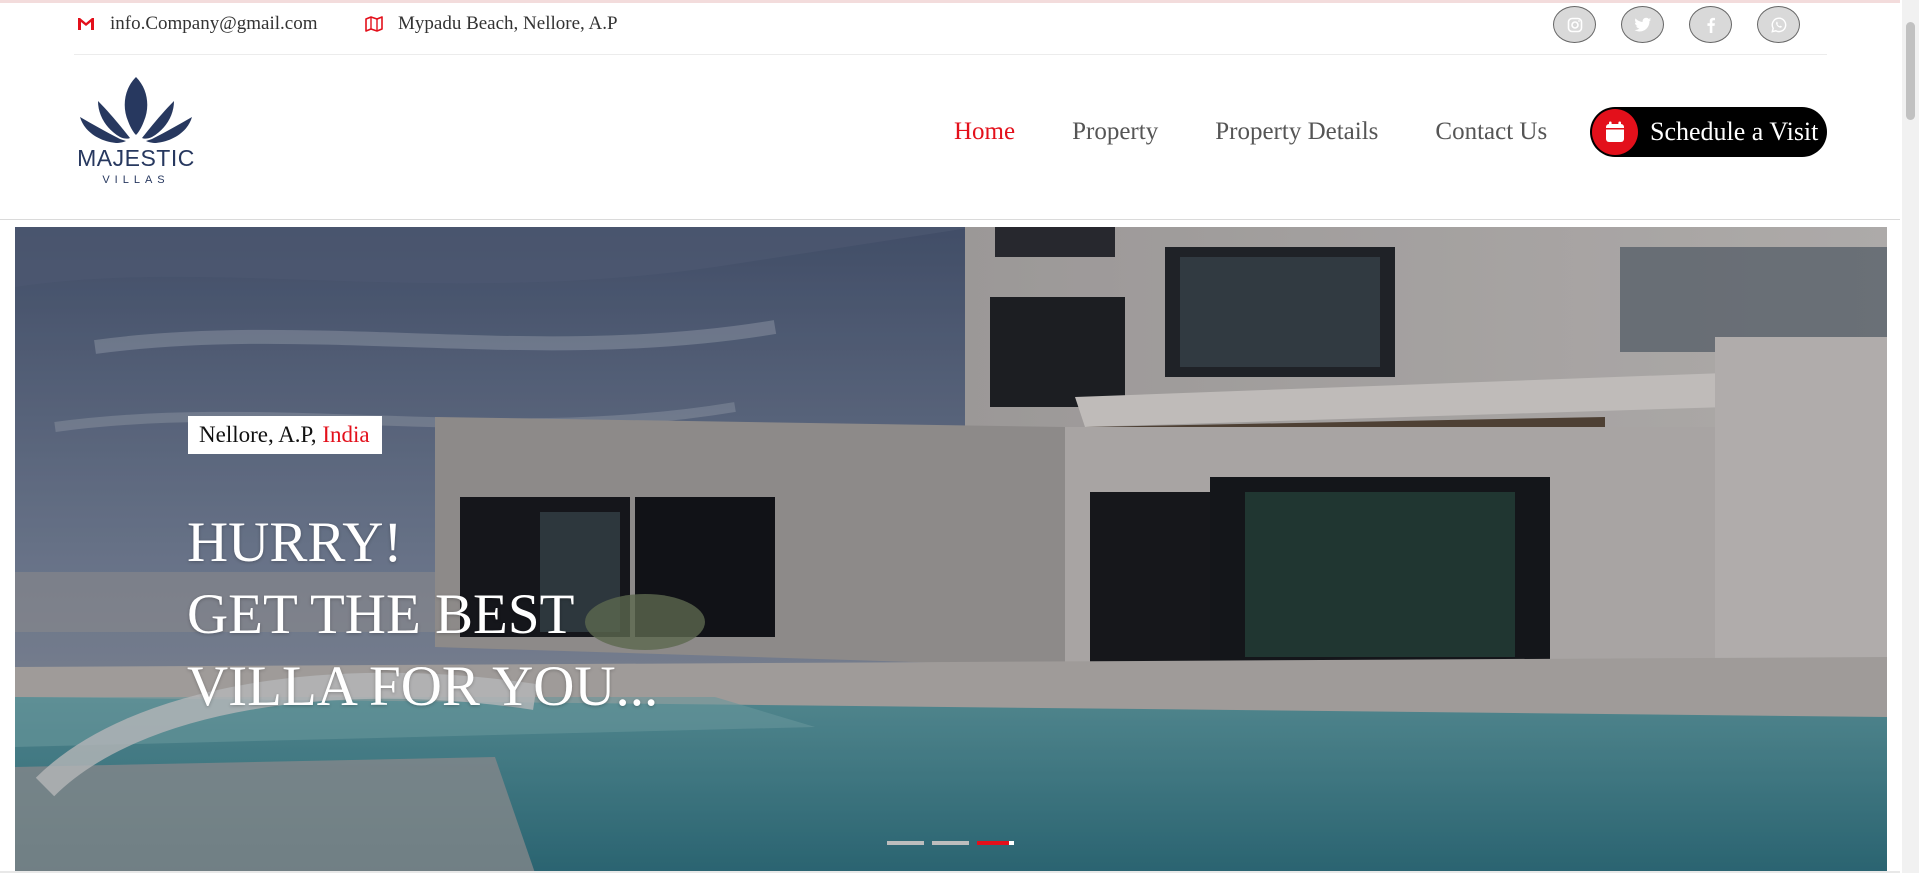 The width and height of the screenshot is (1919, 873). What do you see at coordinates (1734, 131) in the screenshot?
I see `schedule-visit-label: Schedule a Visit` at bounding box center [1734, 131].